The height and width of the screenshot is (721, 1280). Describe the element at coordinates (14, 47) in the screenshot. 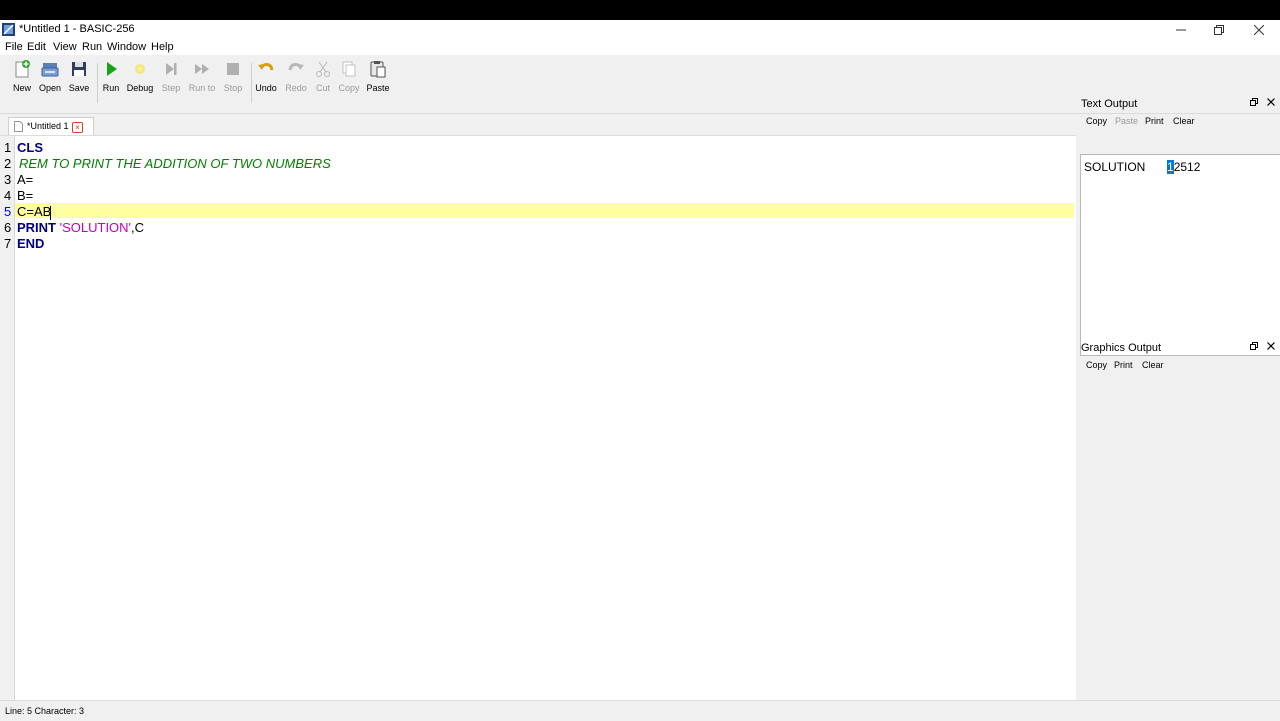

I see `menu-file: File` at that location.